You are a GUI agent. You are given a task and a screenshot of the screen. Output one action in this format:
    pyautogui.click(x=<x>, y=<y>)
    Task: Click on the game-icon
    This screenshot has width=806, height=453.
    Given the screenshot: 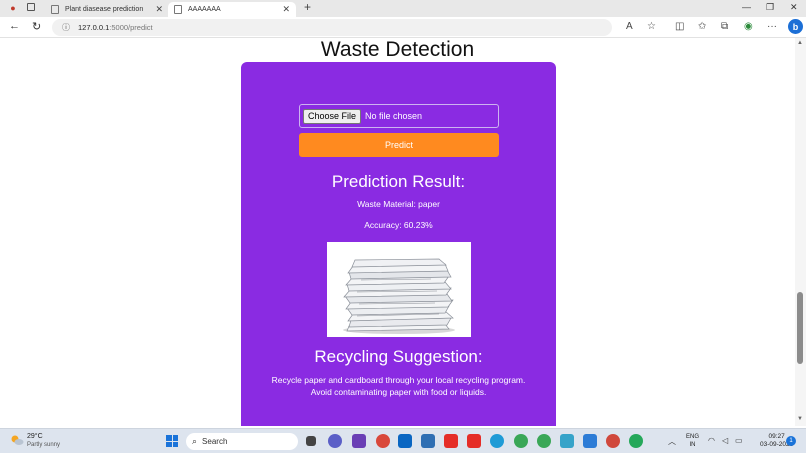 What is the action you would take?
    pyautogui.click(x=359, y=441)
    